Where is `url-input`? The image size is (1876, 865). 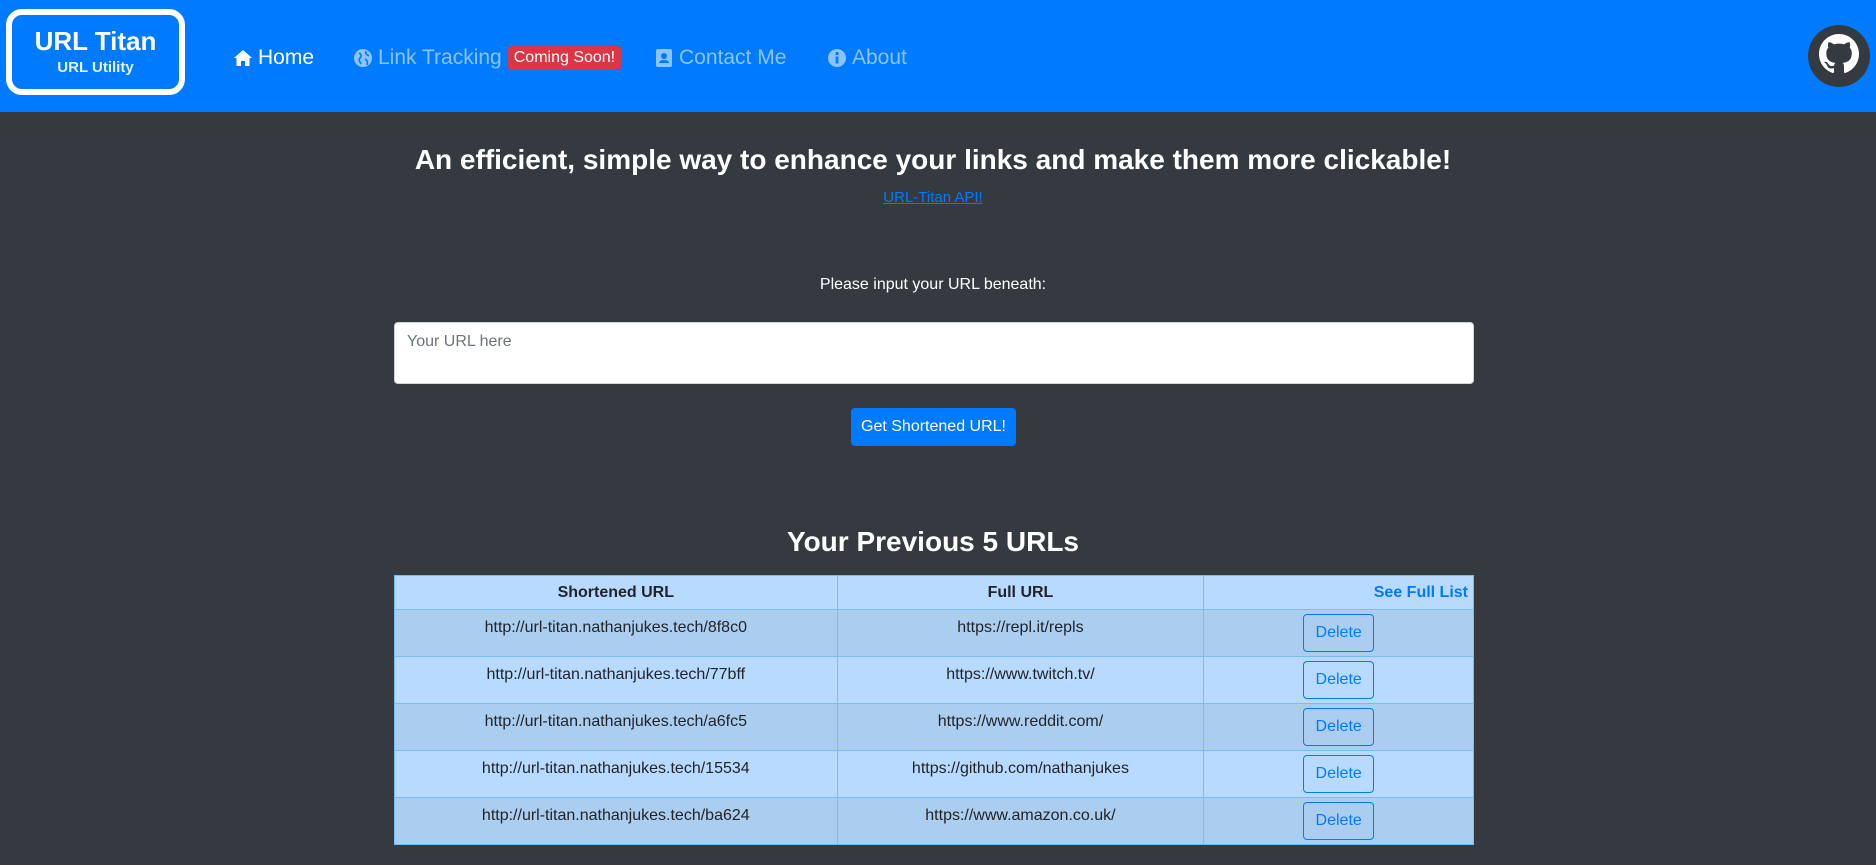 url-input is located at coordinates (934, 353).